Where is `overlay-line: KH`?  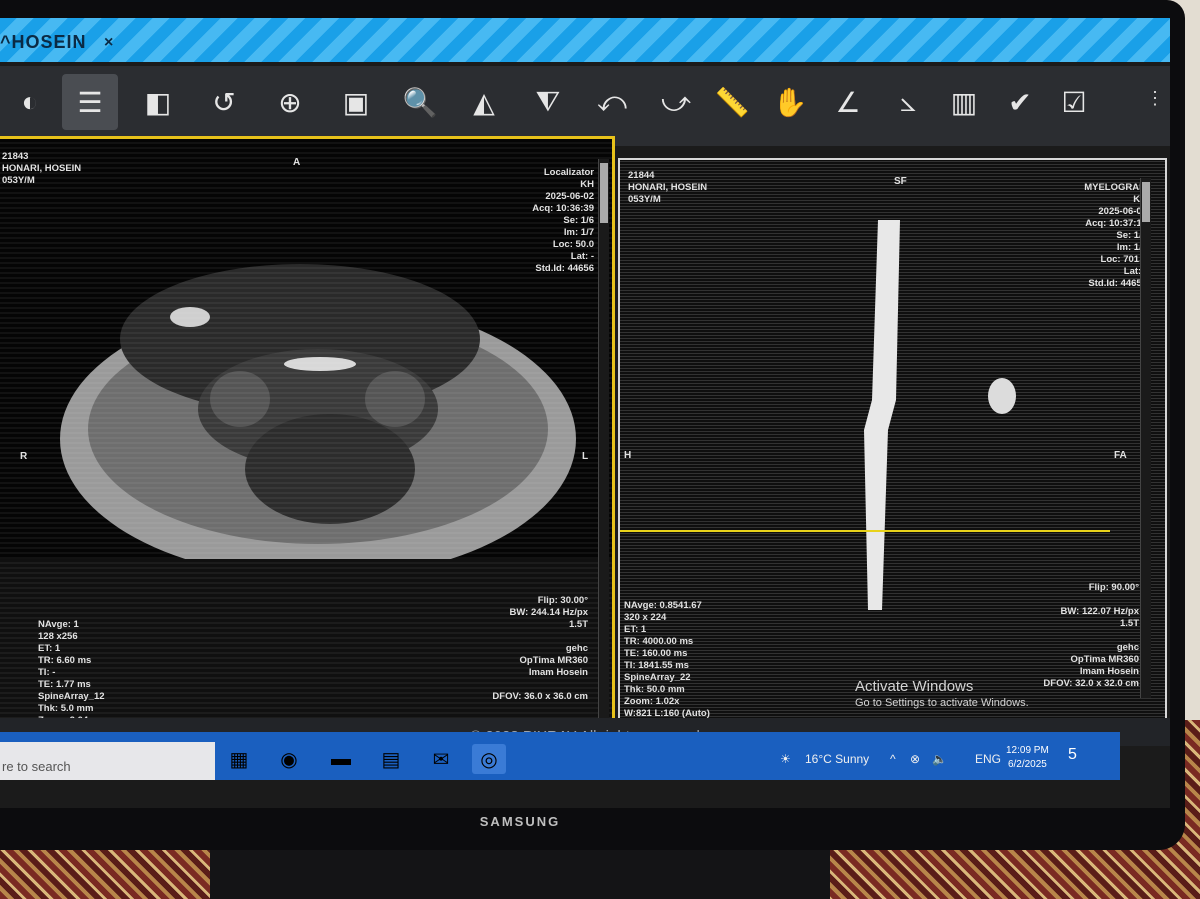 overlay-line: KH is located at coordinates (1115, 200).